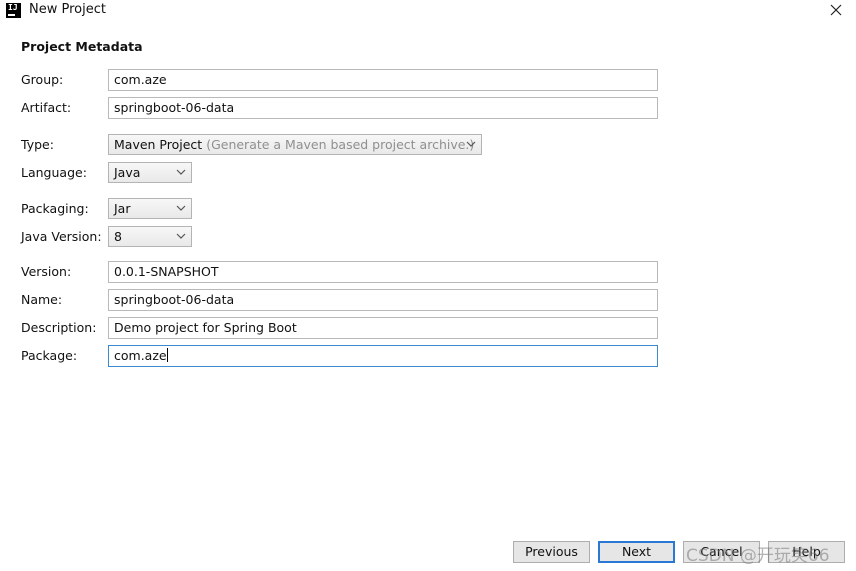 The image size is (856, 571). What do you see at coordinates (150, 236) in the screenshot?
I see `java-version-select: 8` at bounding box center [150, 236].